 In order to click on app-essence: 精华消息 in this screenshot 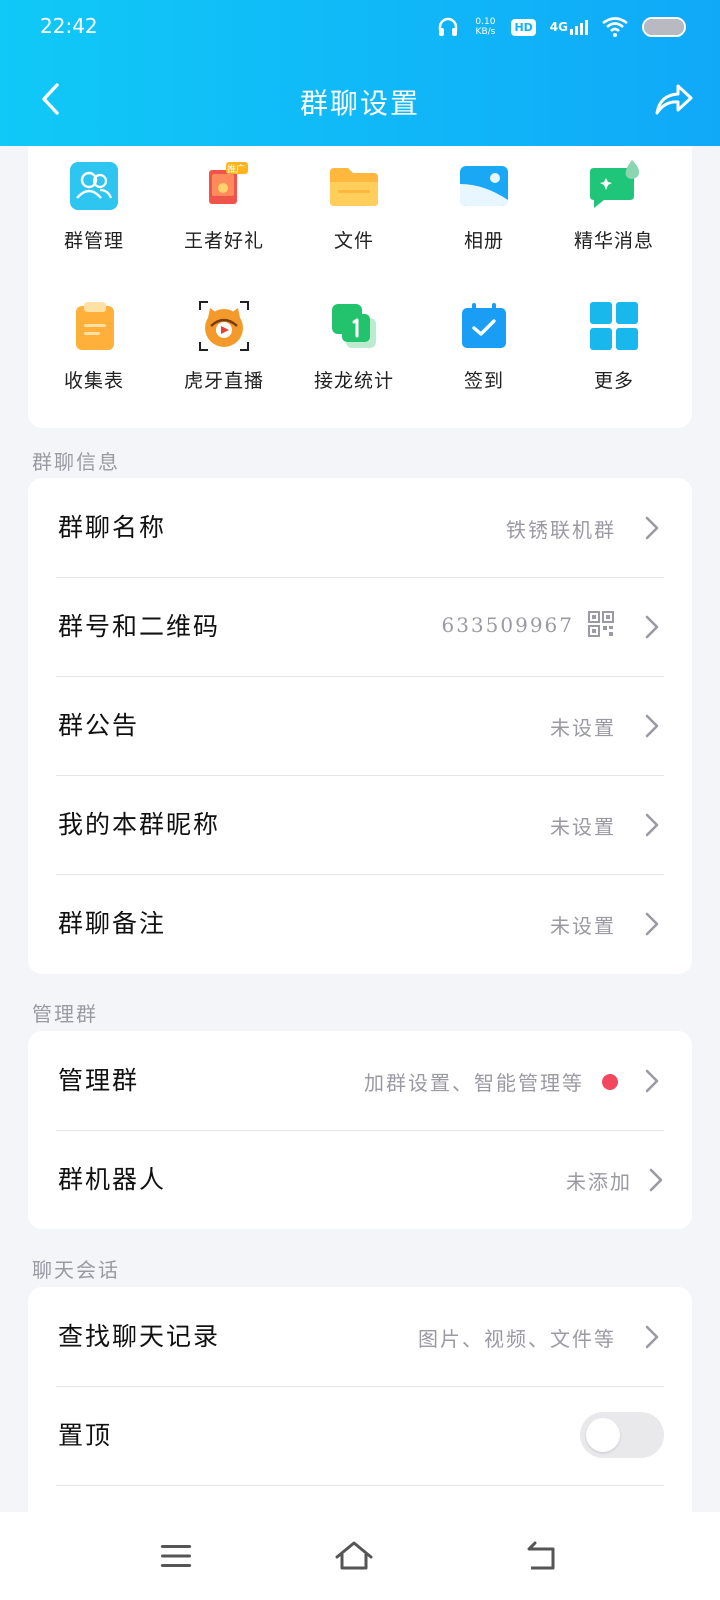, I will do `click(614, 206)`.